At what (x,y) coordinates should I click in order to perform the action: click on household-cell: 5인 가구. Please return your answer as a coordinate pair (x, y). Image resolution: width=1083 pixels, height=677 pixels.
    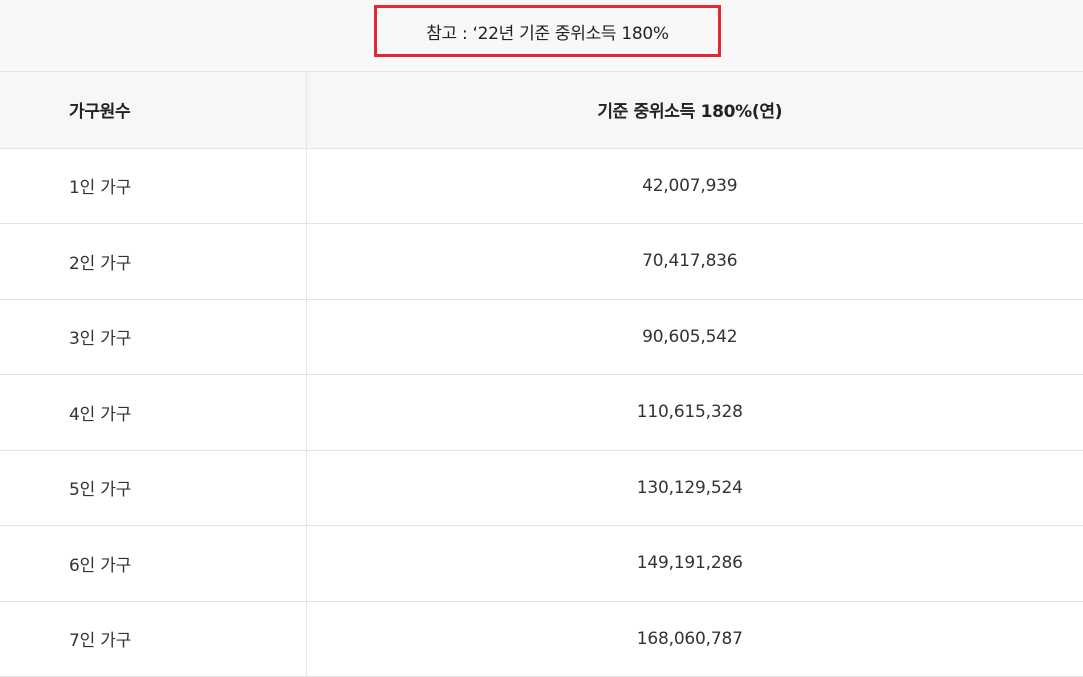
    Looking at the image, I should click on (153, 488).